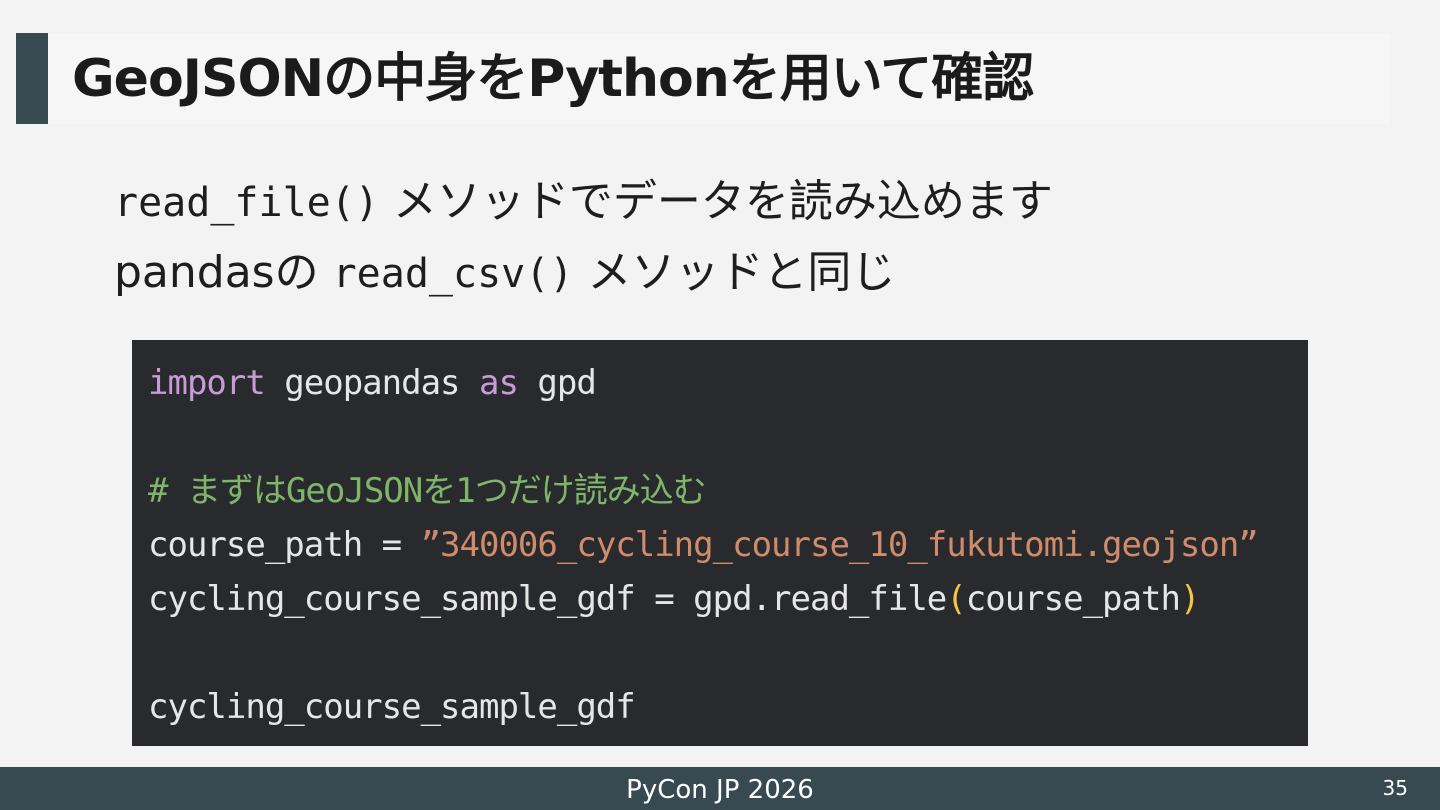 This screenshot has height=810, width=1440. I want to click on bullet-text: メソッドと同じ, so click(734, 272).